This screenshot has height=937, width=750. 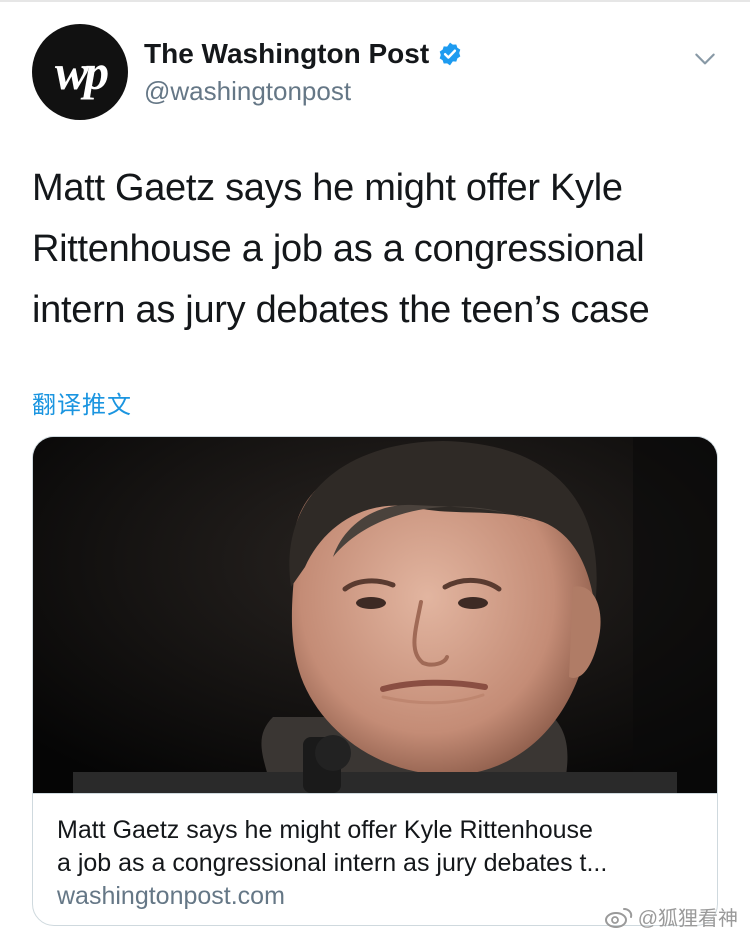 What do you see at coordinates (618, 917) in the screenshot?
I see `weibo-logo-icon` at bounding box center [618, 917].